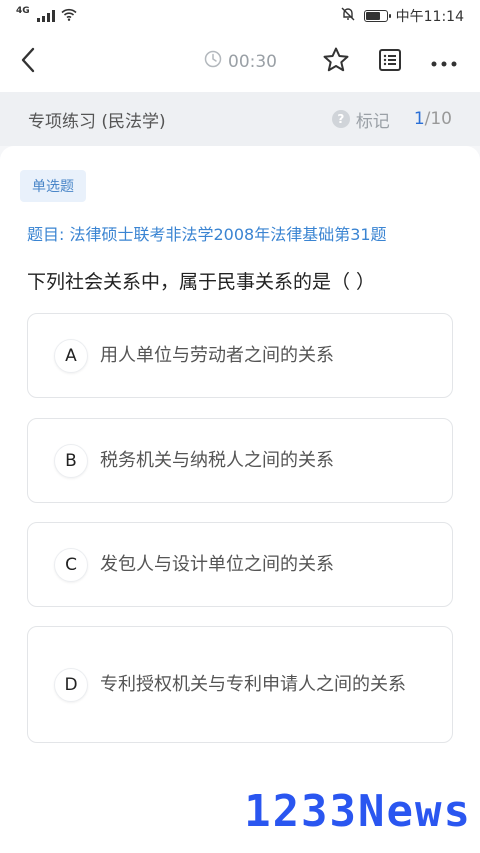 This screenshot has width=480, height=853. Describe the element at coordinates (97, 121) in the screenshot. I see `section-title: 专项练习 (民法学)` at that location.